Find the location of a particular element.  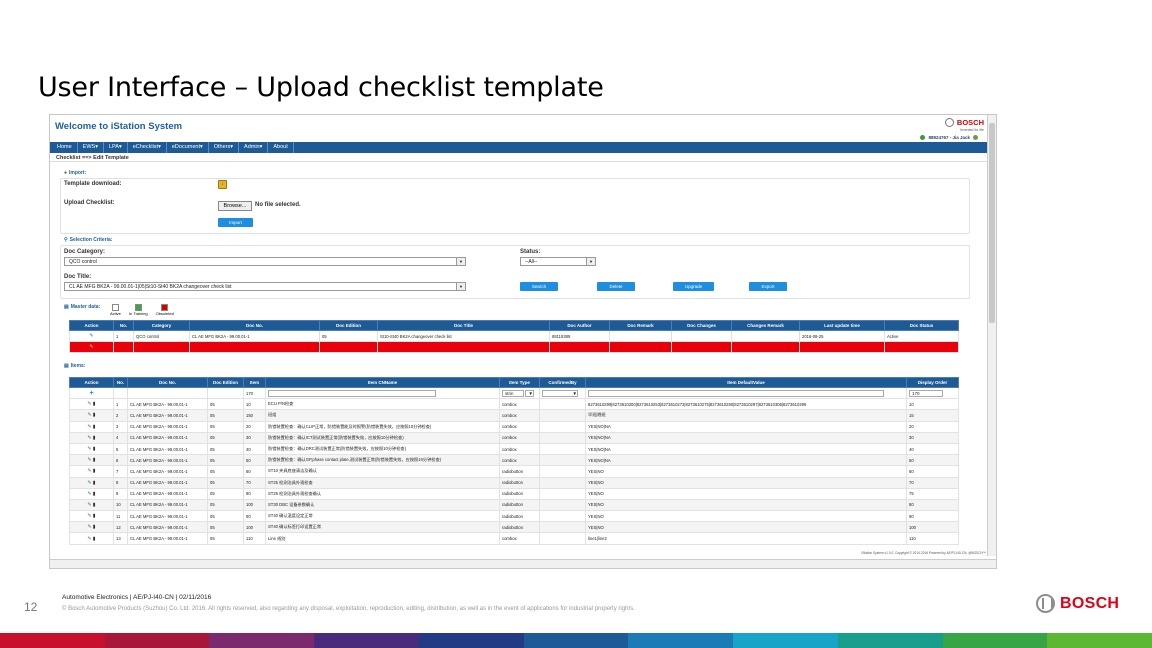

table-cell: 05 is located at coordinates (225, 415).